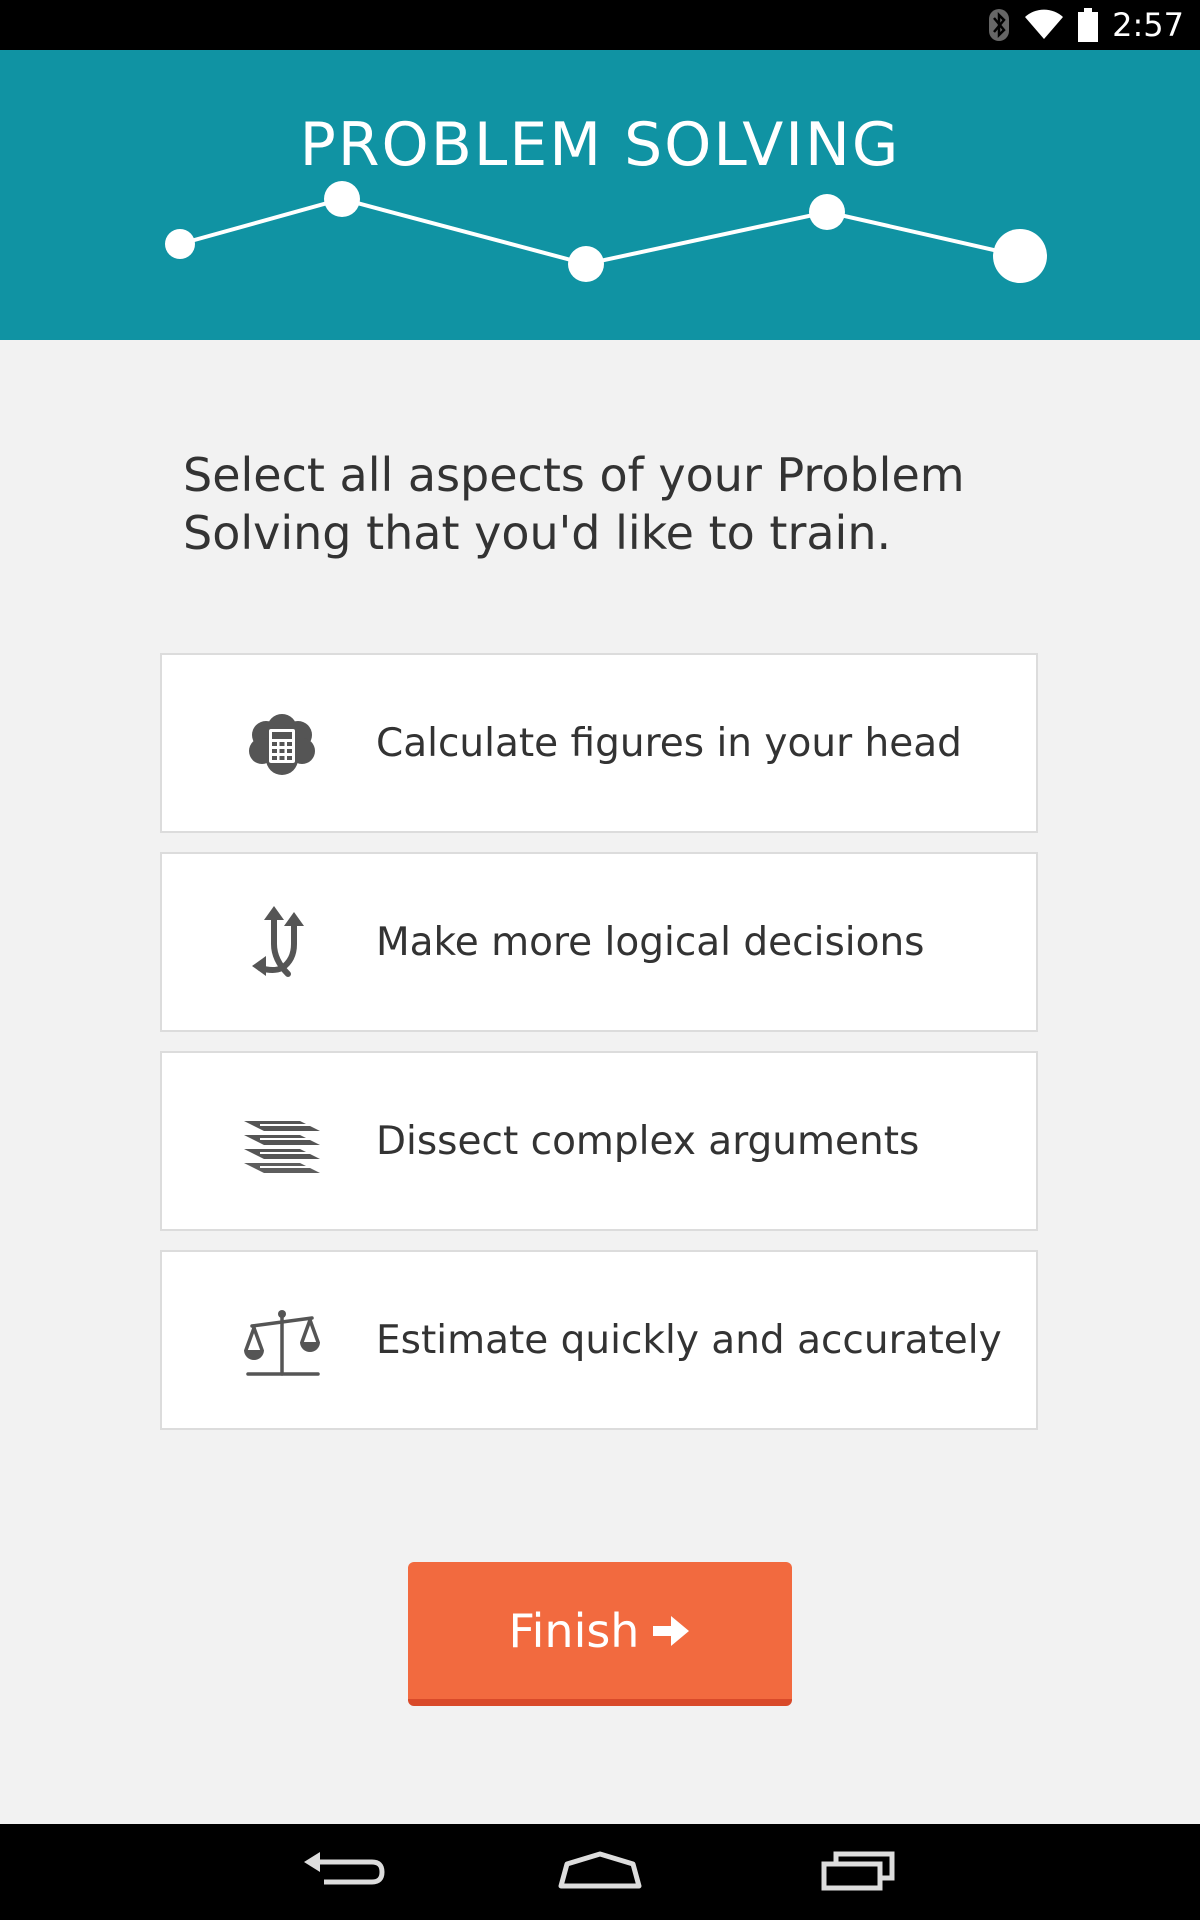 Image resolution: width=1200 pixels, height=1920 pixels. Describe the element at coordinates (343, 1872) in the screenshot. I see `back-icon` at that location.